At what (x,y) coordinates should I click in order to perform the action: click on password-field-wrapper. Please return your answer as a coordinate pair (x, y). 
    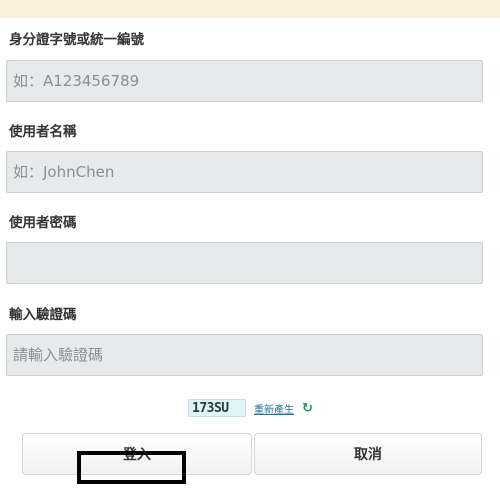
    Looking at the image, I should click on (244, 263).